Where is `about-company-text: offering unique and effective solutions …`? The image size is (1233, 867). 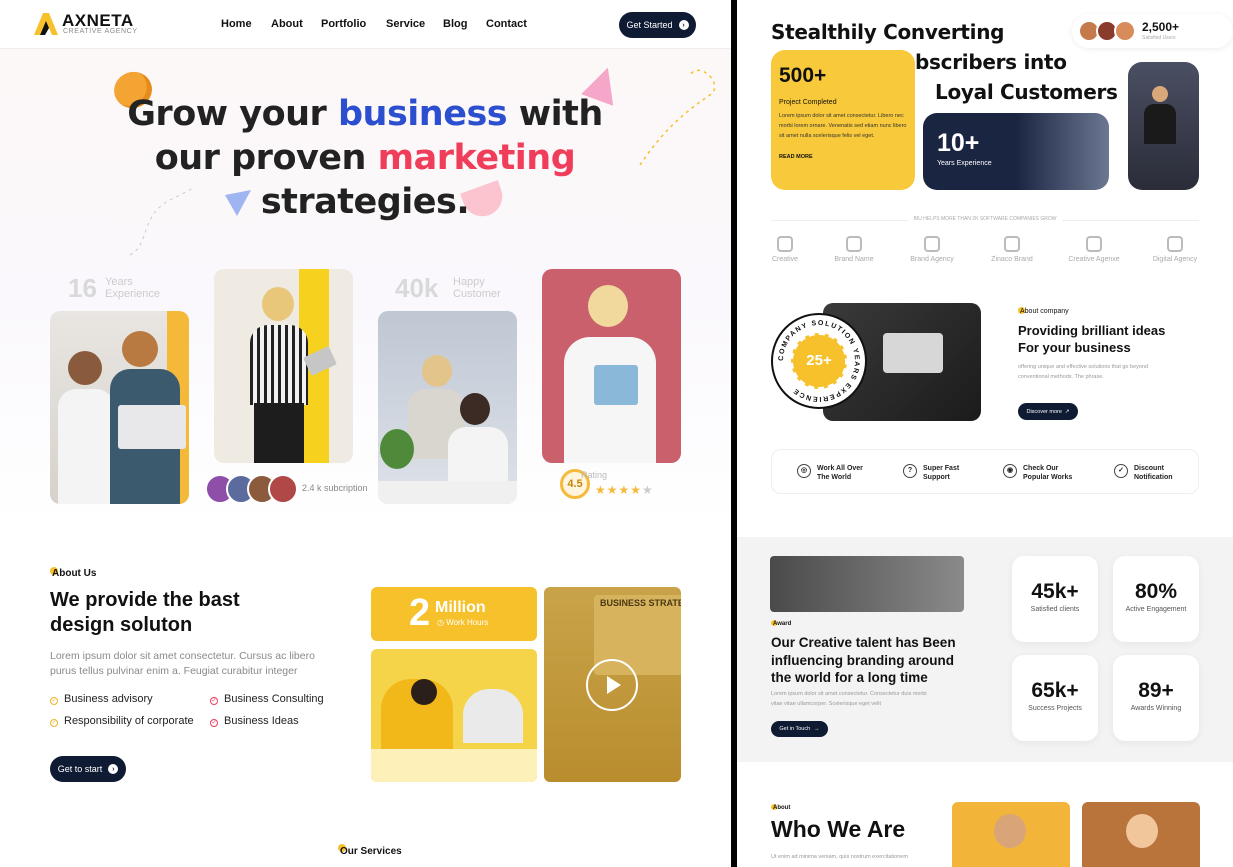 about-company-text: offering unique and effective solutions … is located at coordinates (1083, 372).